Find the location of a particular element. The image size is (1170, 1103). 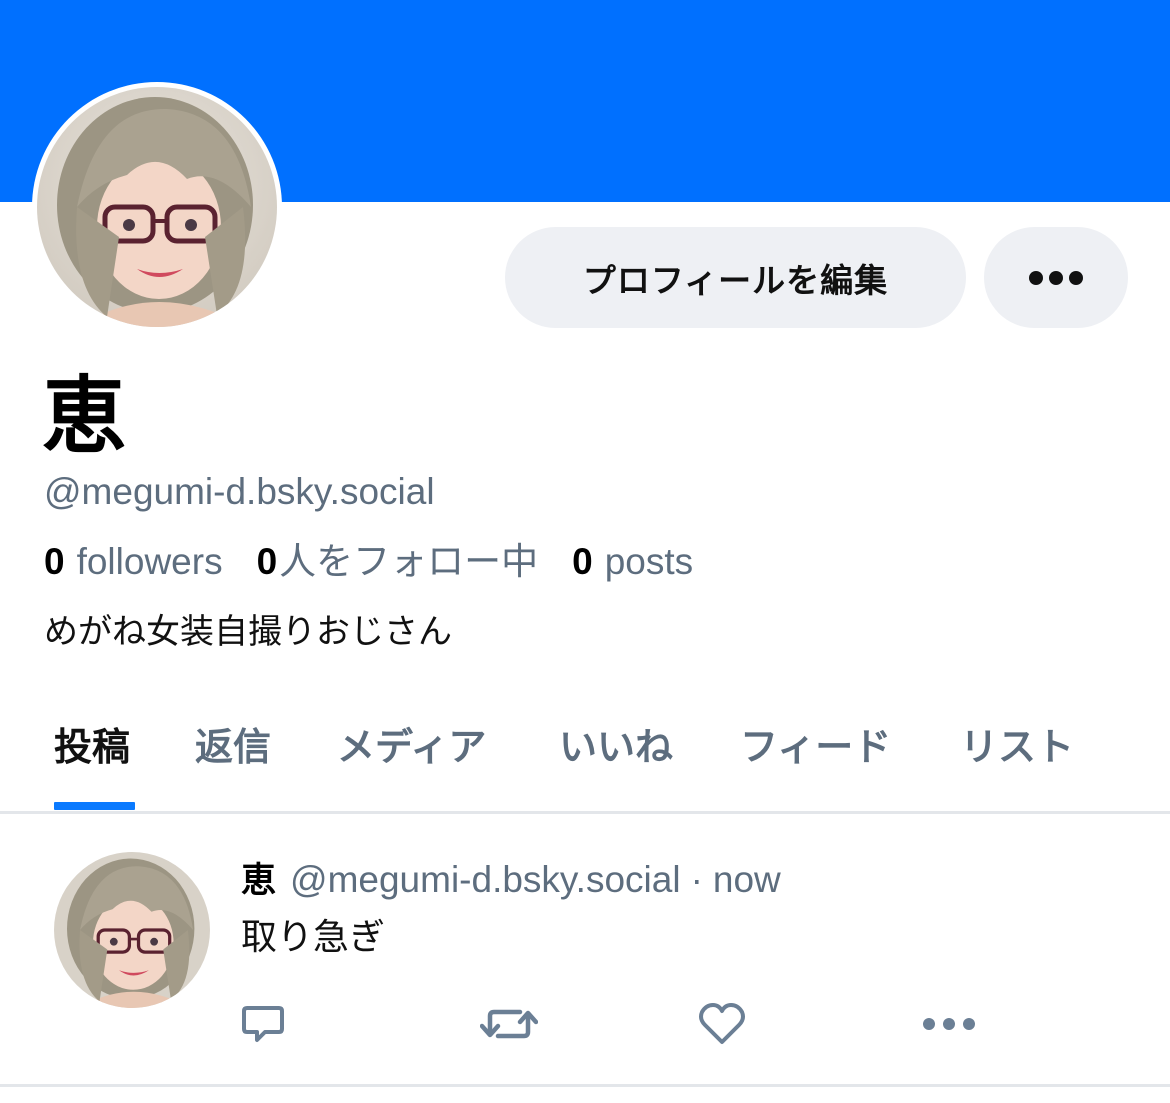

tabs-divider is located at coordinates (585, 812).